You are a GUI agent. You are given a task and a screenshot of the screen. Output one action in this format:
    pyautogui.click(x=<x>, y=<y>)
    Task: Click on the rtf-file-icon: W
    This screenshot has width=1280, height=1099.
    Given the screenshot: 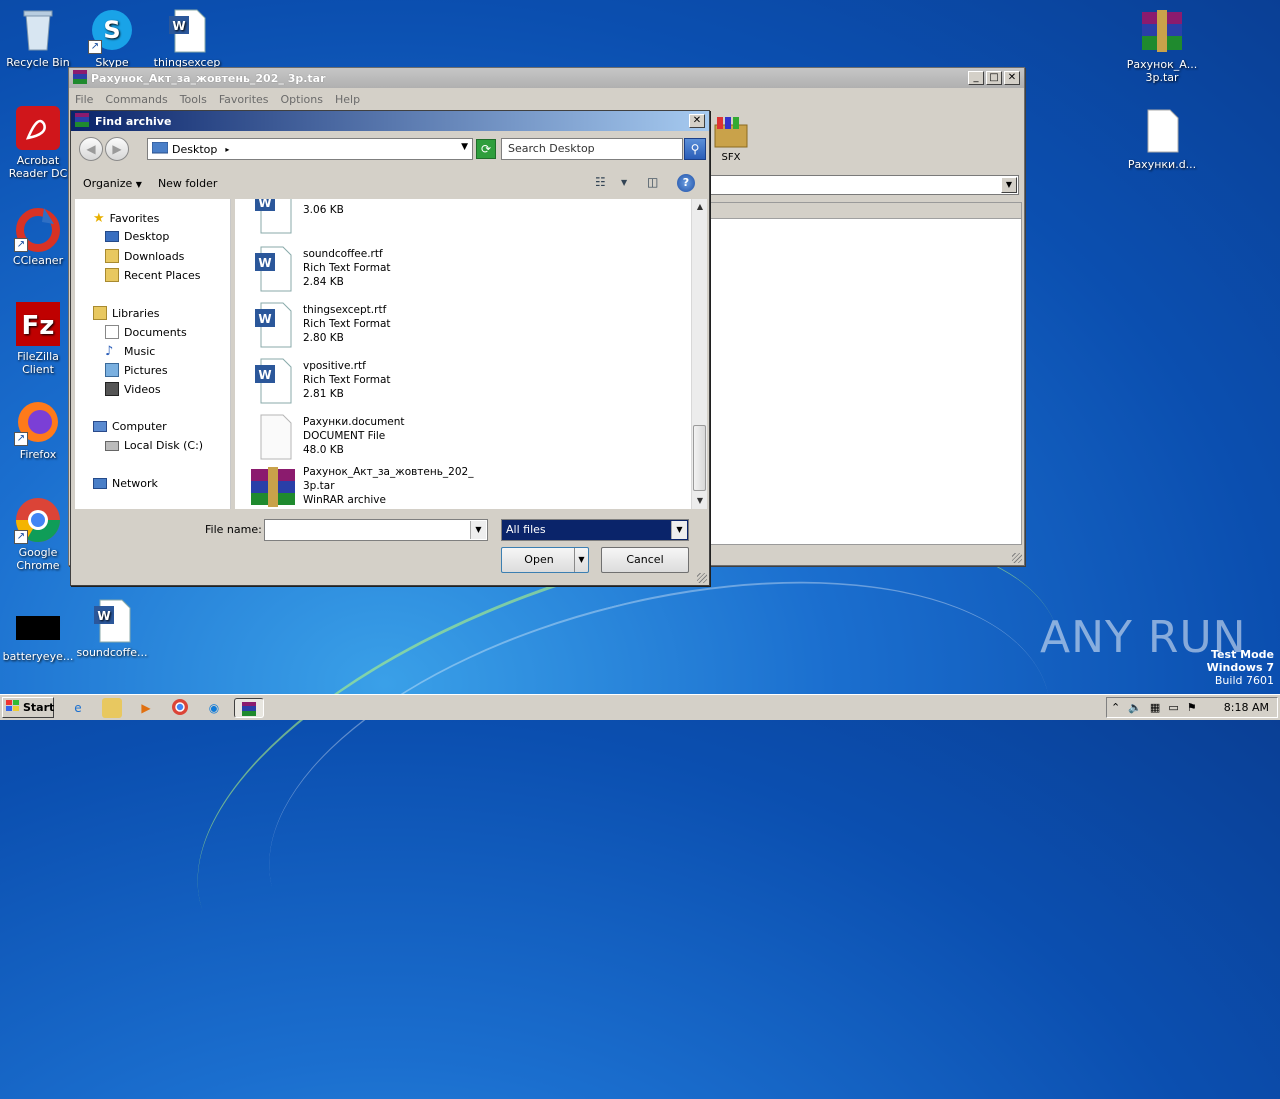 What is the action you would take?
    pyautogui.click(x=273, y=269)
    